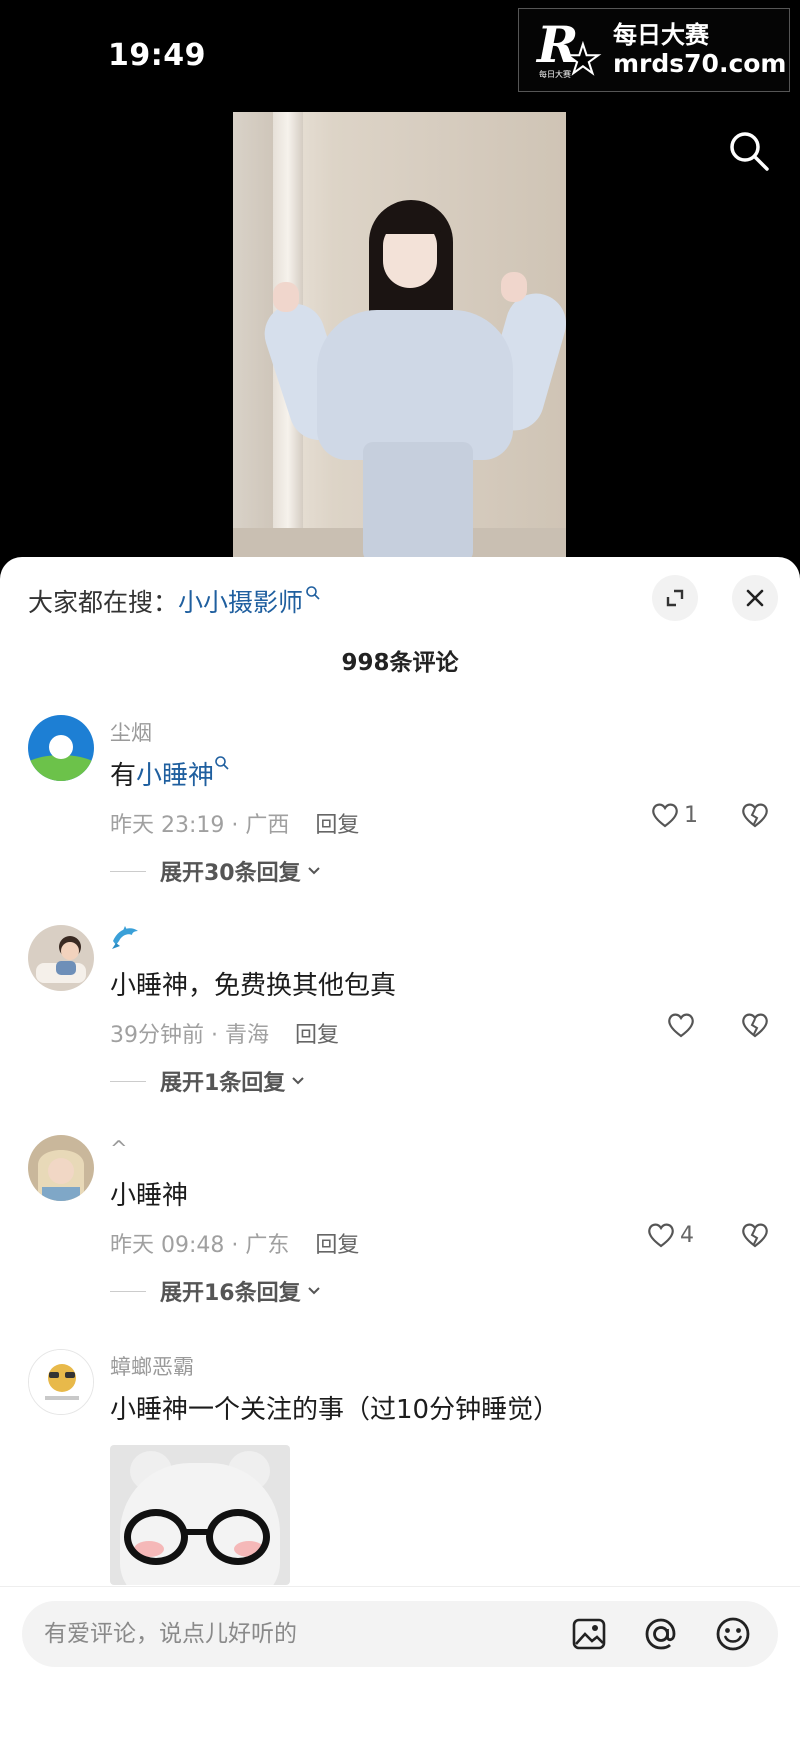 This screenshot has width=800, height=1738. I want to click on comment-keyword-link: 小睡神, so click(175, 776).